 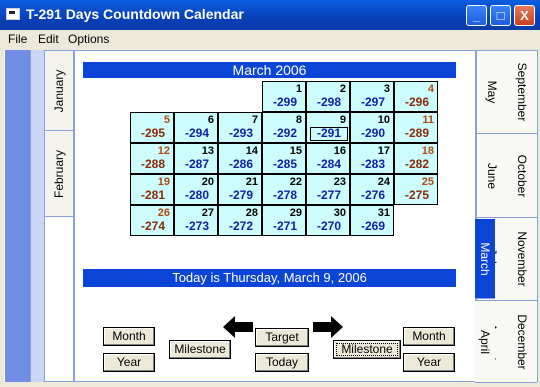 What do you see at coordinates (329, 134) in the screenshot?
I see `today-highlight` at bounding box center [329, 134].